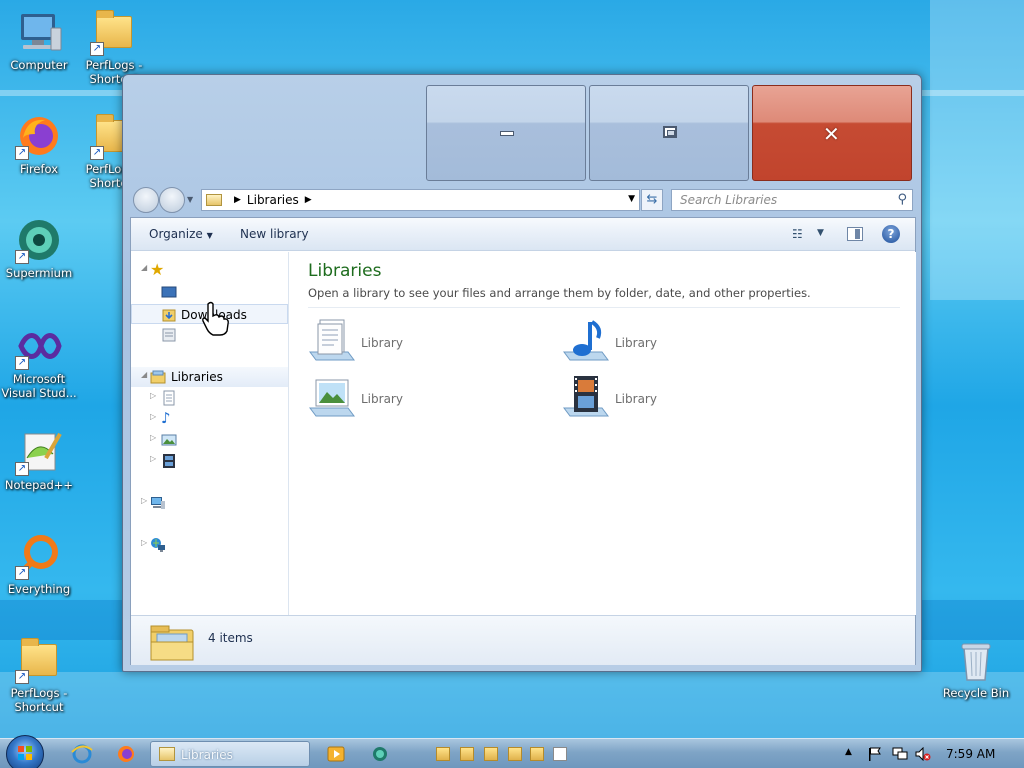 The image size is (1024, 768). I want to click on close-button: ✕, so click(832, 133).